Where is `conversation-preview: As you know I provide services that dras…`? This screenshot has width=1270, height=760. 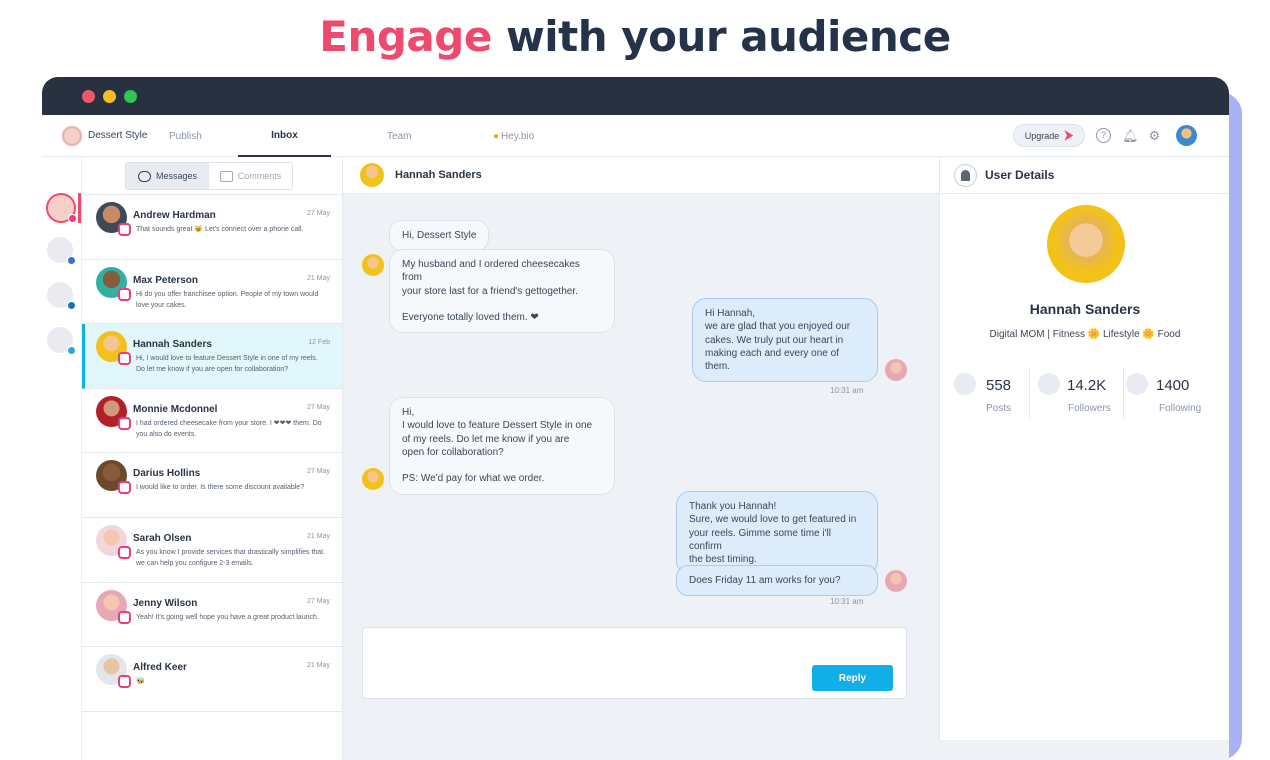
conversation-preview: As you know I provide services that dras… is located at coordinates (231, 557).